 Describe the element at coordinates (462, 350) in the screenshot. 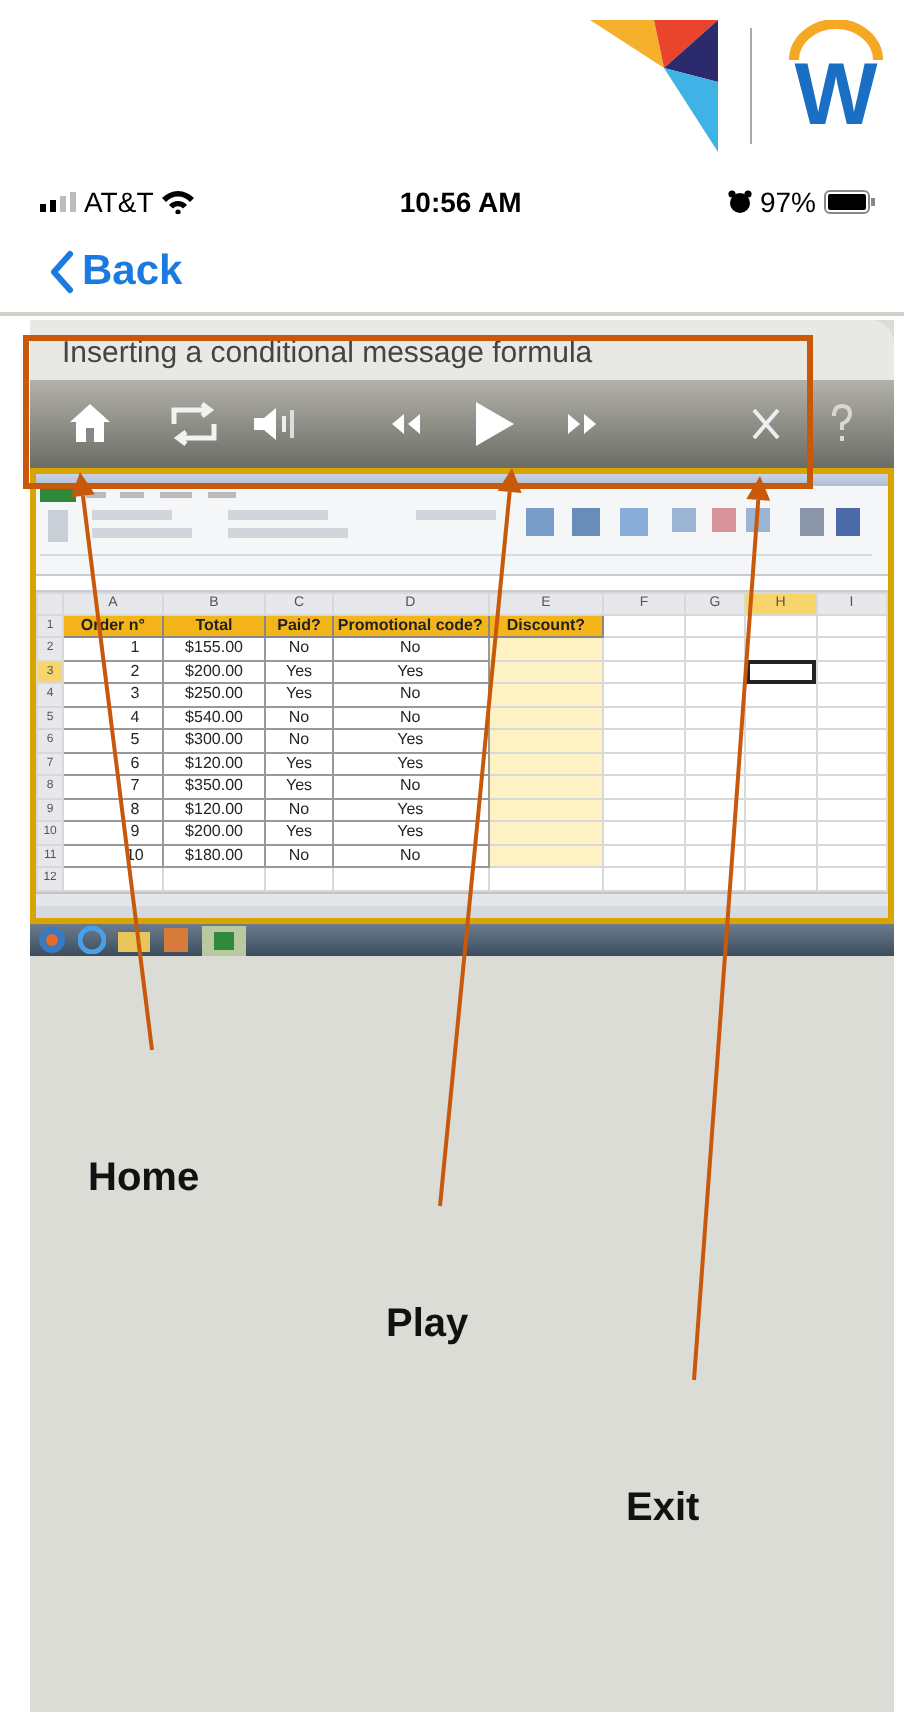

I see `player-title: Inserting a conditional message formula` at that location.